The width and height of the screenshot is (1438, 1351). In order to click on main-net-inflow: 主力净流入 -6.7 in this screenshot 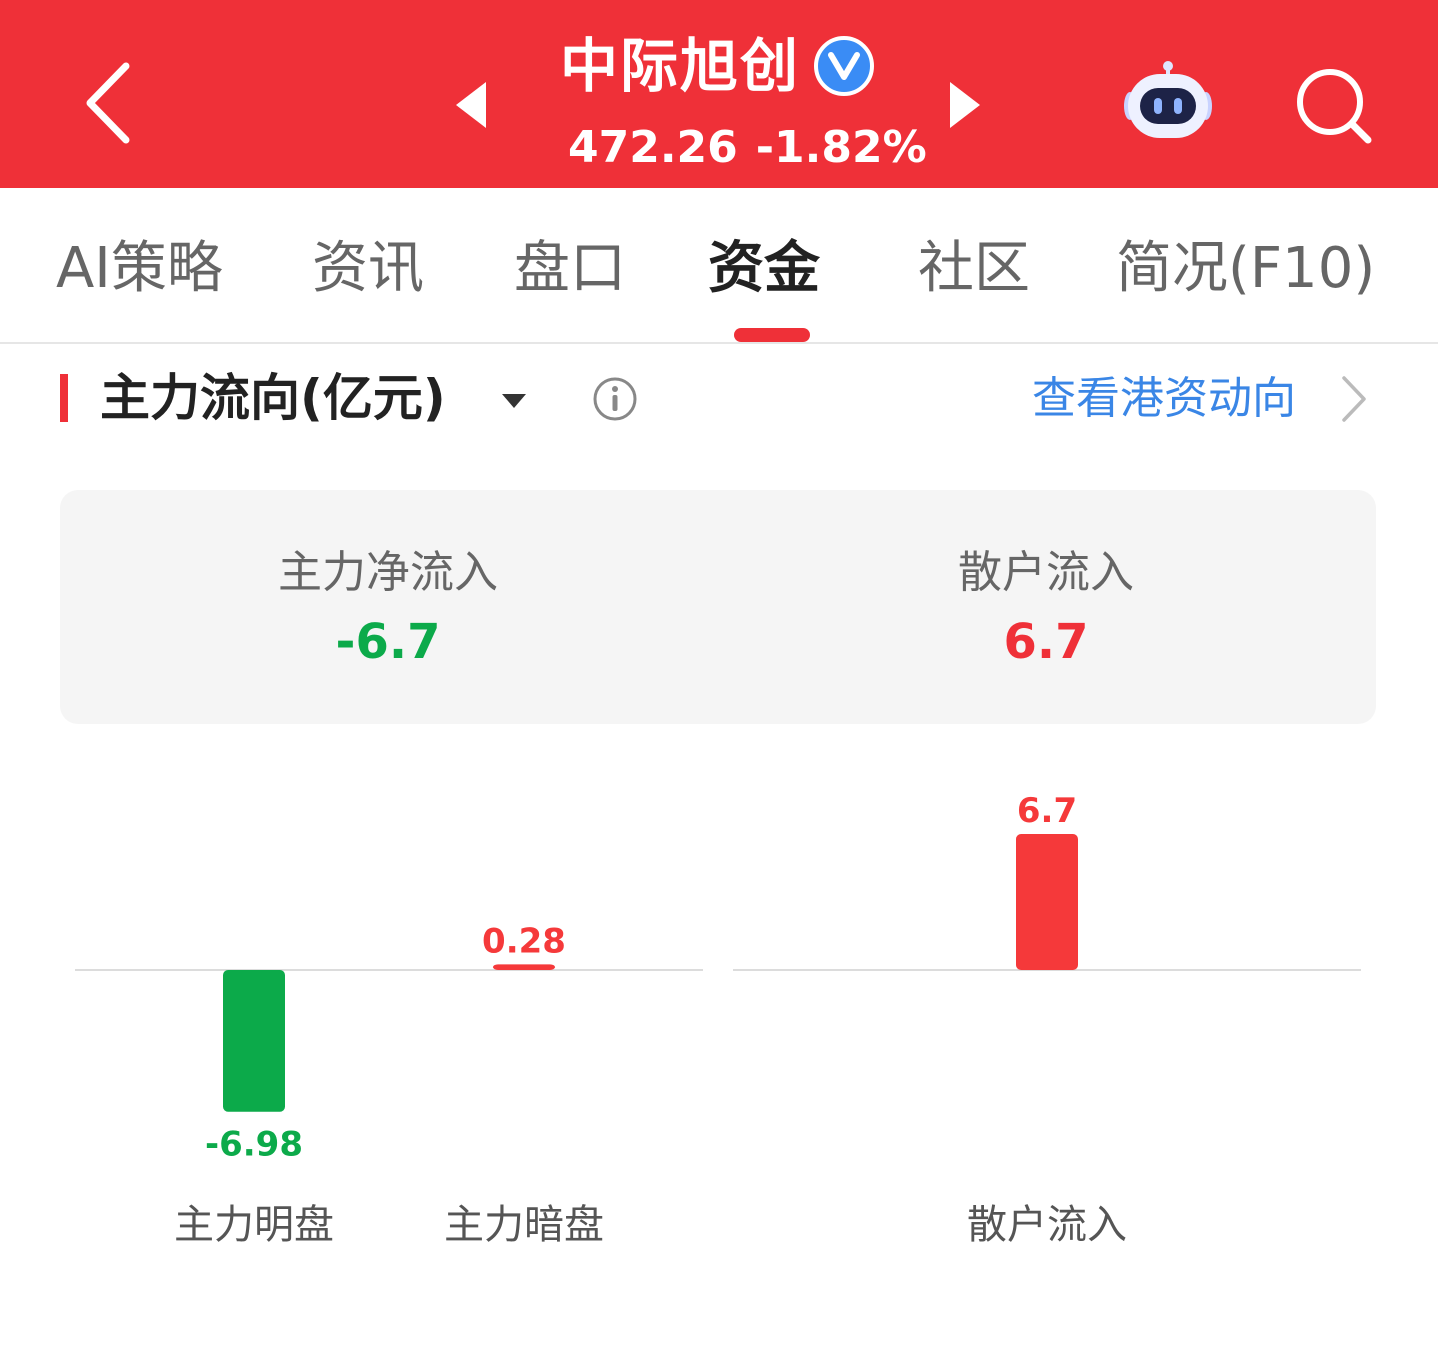, I will do `click(388, 609)`.